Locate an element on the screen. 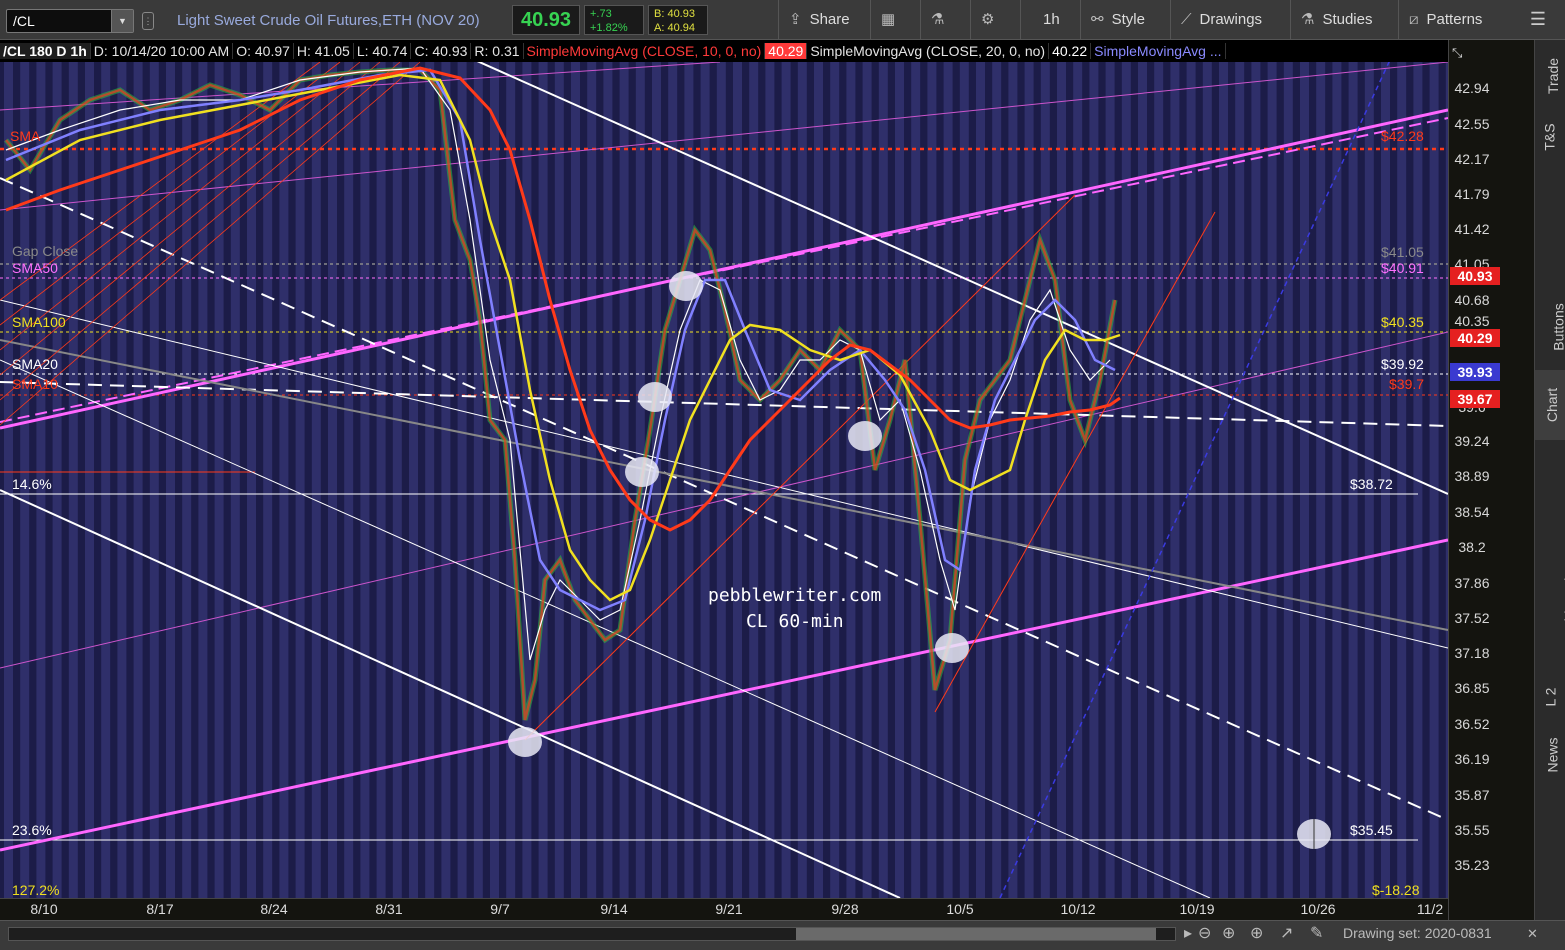 The image size is (1565, 950). level-41-05: $41.05 is located at coordinates (1402, 252).